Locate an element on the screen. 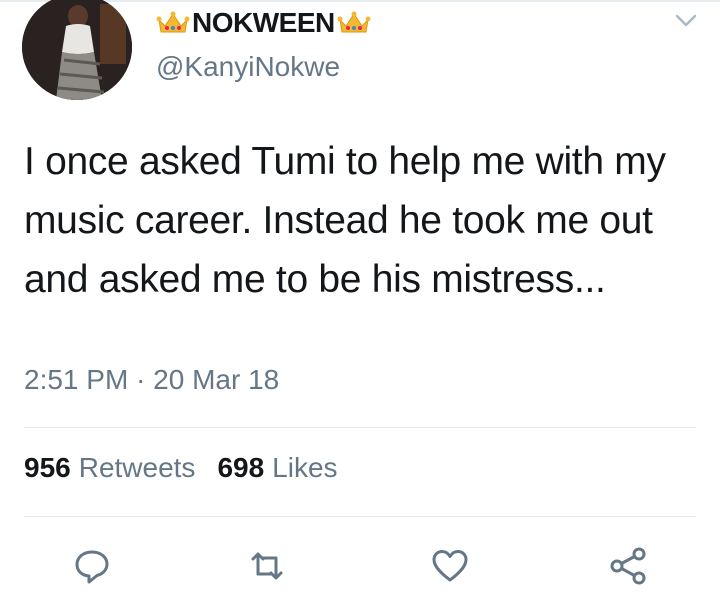 The height and width of the screenshot is (612, 720). share-button is located at coordinates (628, 566).